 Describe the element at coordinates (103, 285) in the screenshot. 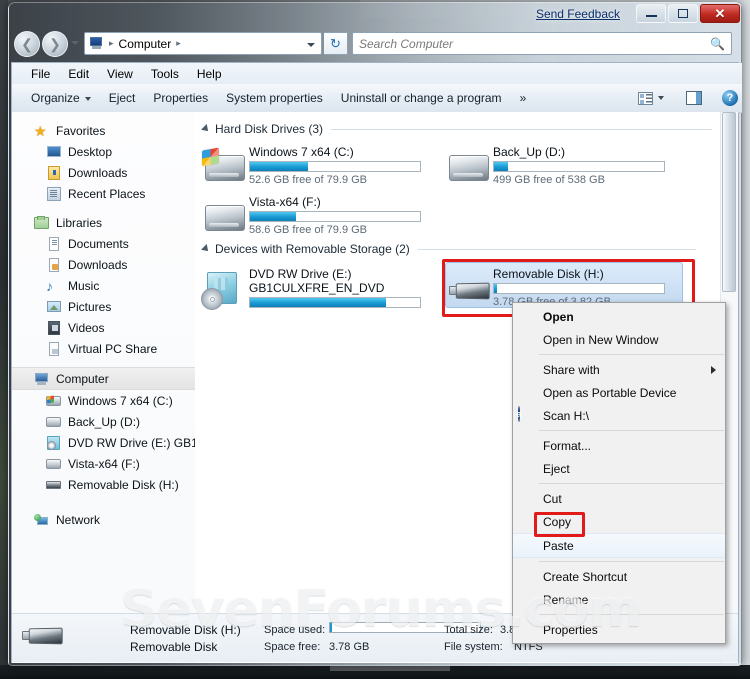

I see `sidebar-item-music: ♪ Music` at that location.